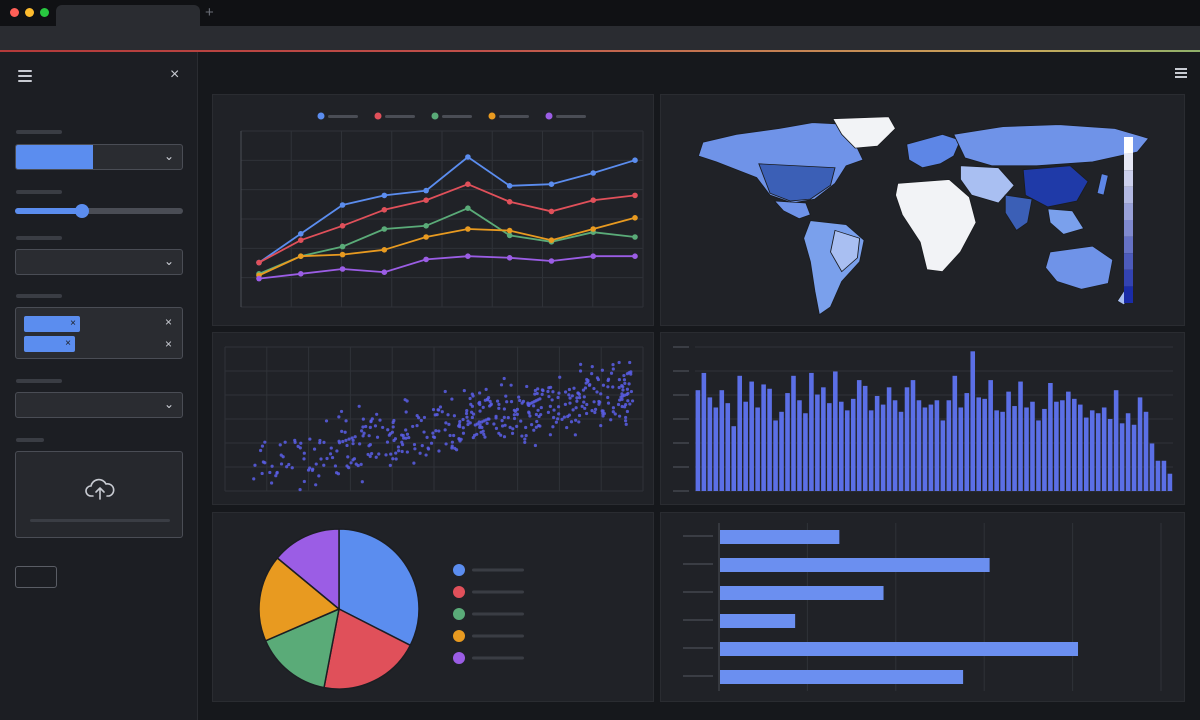  Describe the element at coordinates (792, 210) in the screenshot. I see `country-region` at that location.